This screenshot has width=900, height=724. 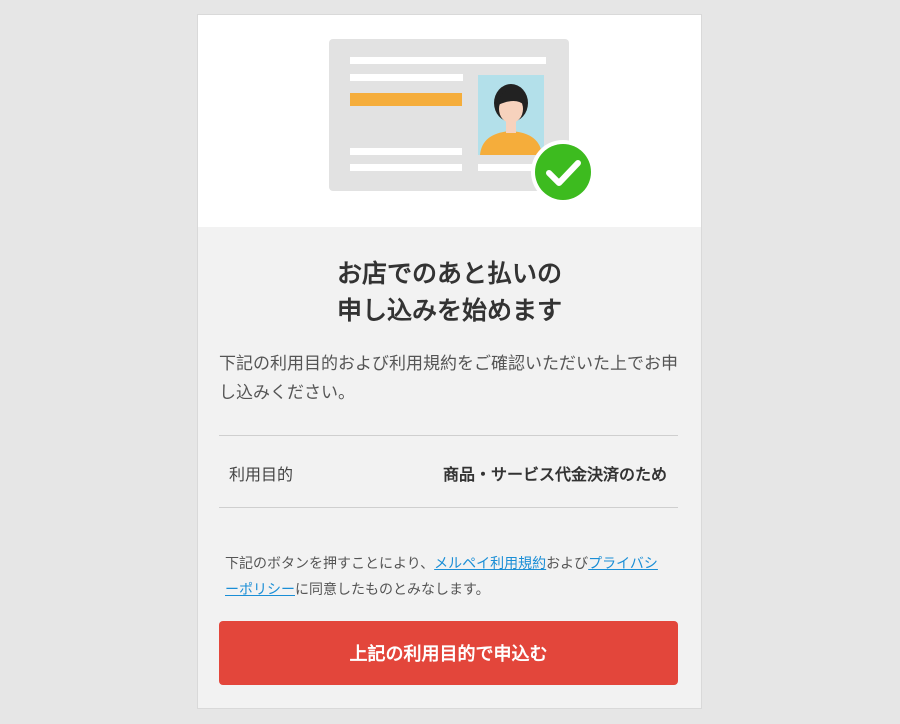 I want to click on consent-text-after: に同意したものとみなします。, so click(x=392, y=590).